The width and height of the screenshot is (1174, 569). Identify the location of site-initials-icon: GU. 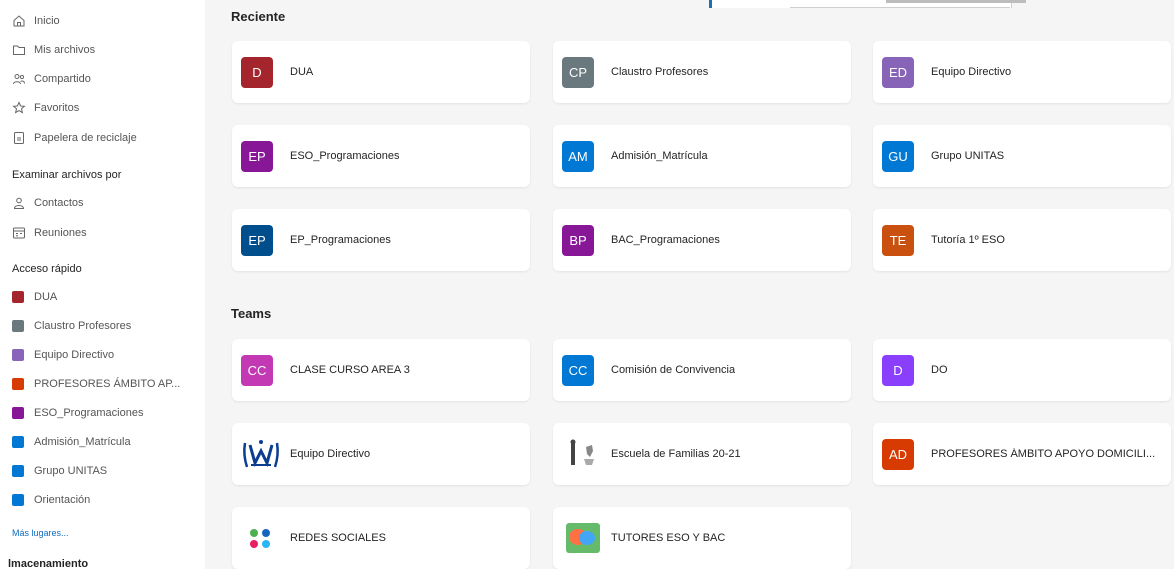
(898, 156).